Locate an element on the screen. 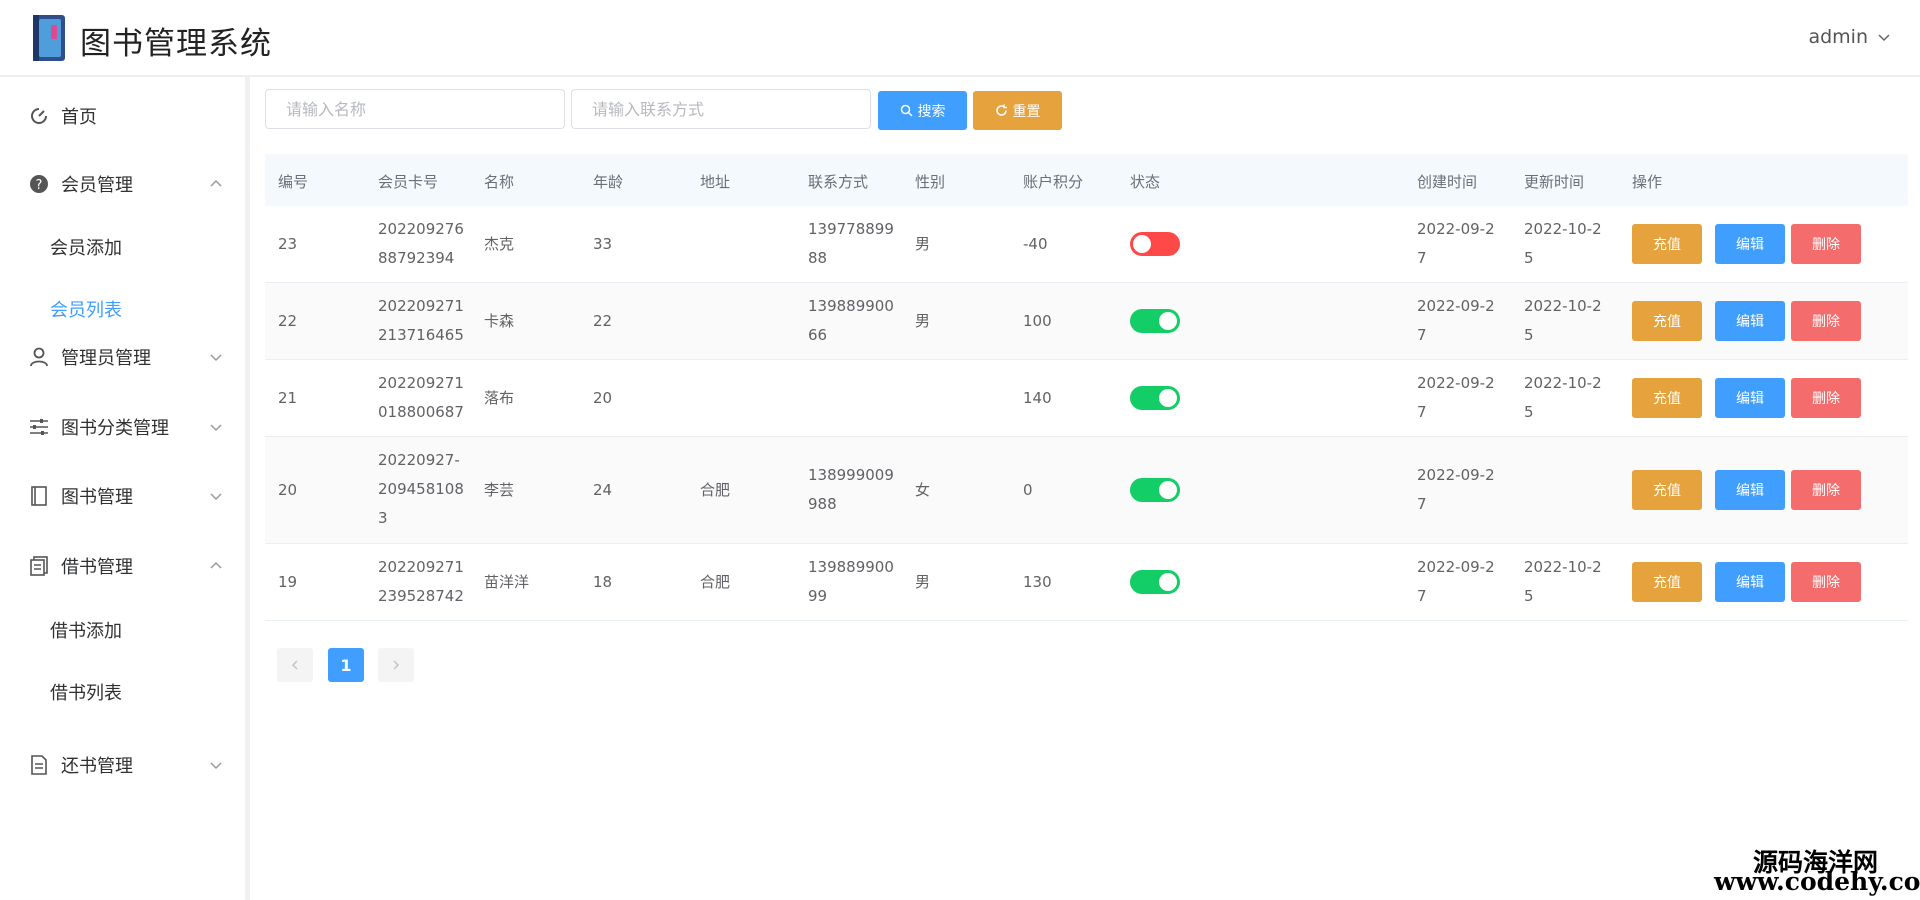 The image size is (1920, 900). sidebar-item-label: 会员添加 is located at coordinates (86, 248).